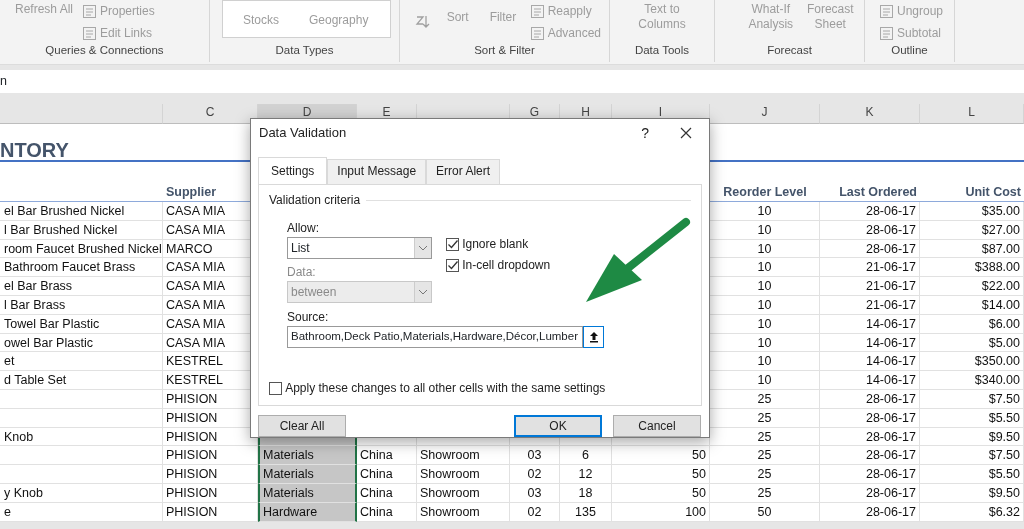 The image size is (1024, 529). Describe the element at coordinates (303, 133) in the screenshot. I see `dialog-title: Data Validation` at that location.